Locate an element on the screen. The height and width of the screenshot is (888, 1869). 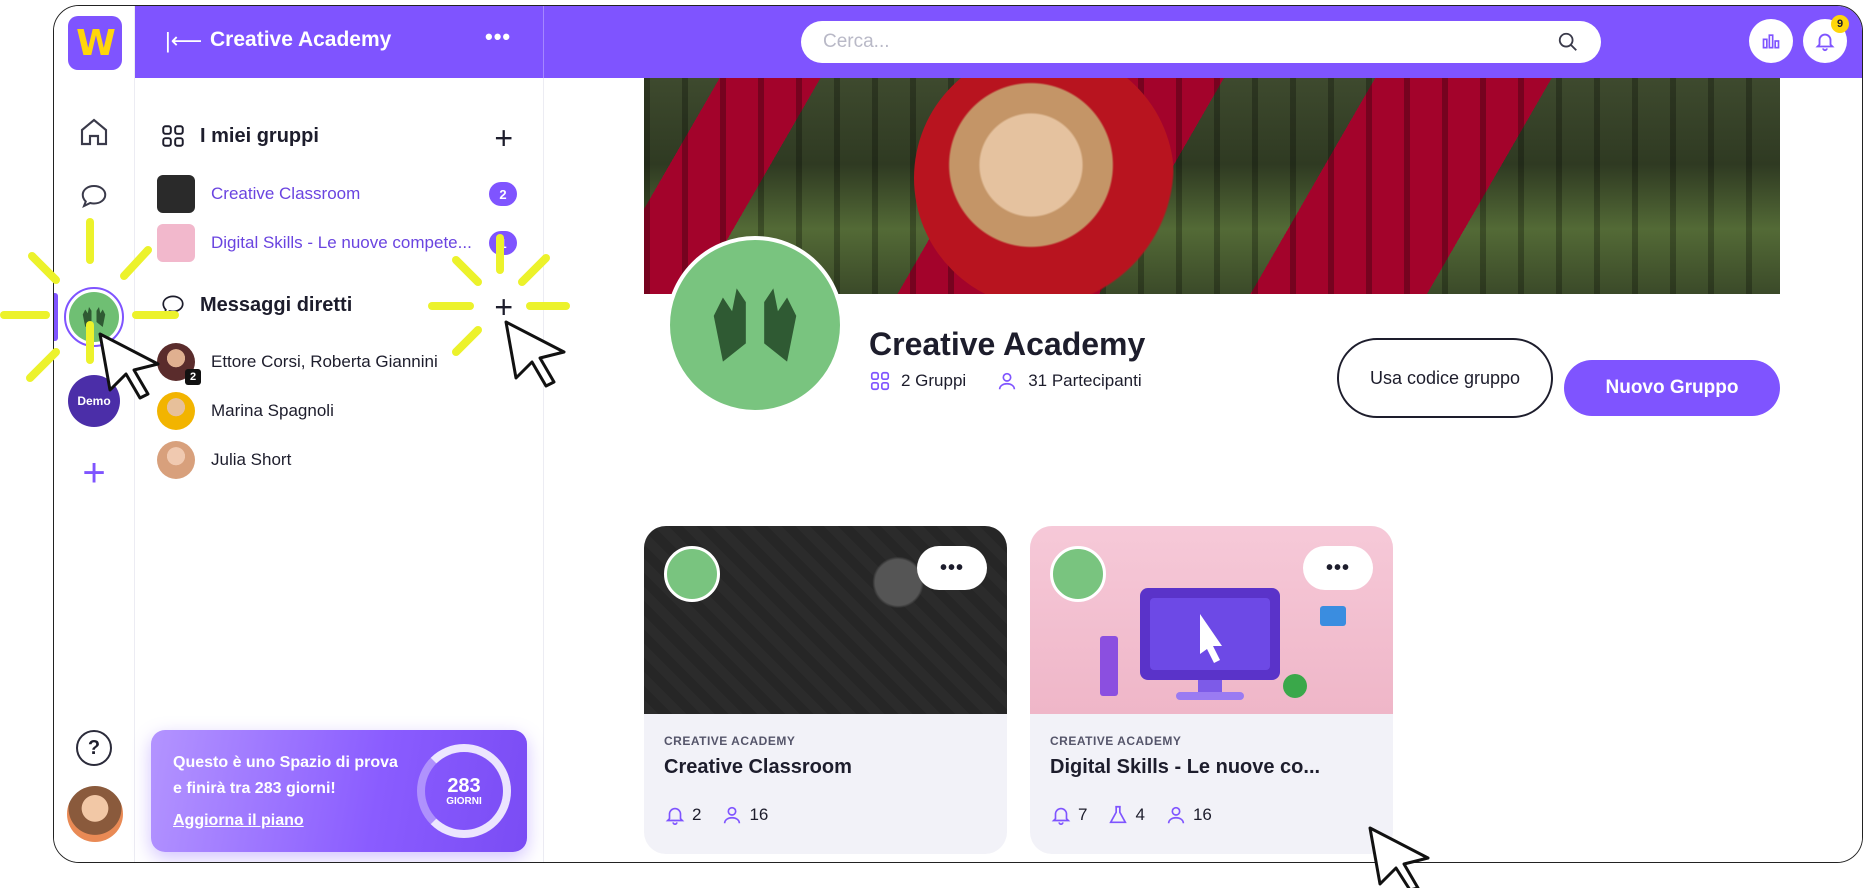
home-icon is located at coordinates (94, 132).